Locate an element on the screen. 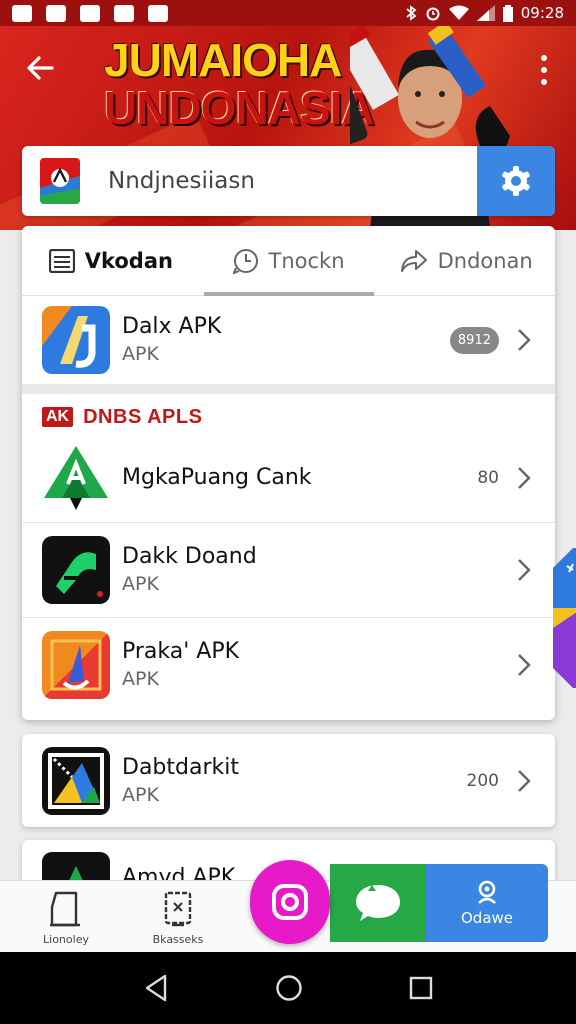  home-circle-icon is located at coordinates (289, 988).